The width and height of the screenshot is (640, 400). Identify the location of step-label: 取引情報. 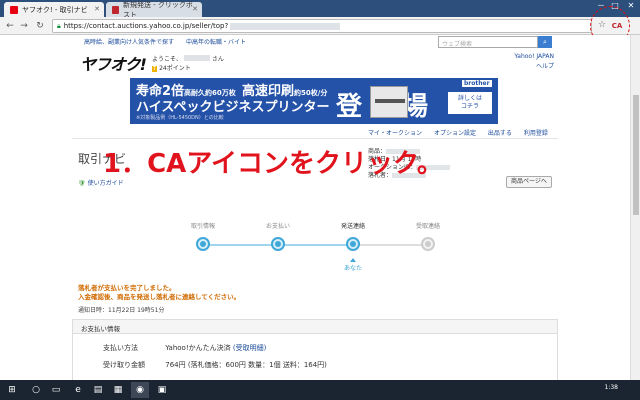
(202, 226).